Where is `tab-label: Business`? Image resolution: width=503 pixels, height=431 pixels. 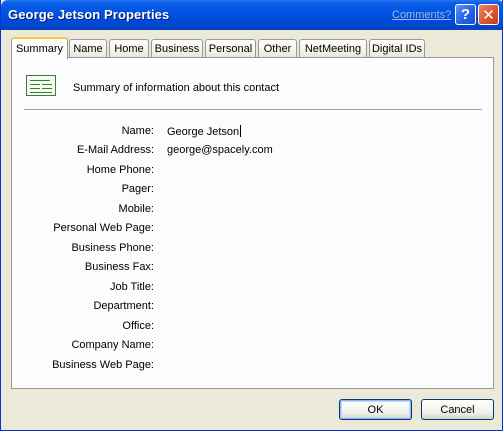
tab-label: Business is located at coordinates (177, 48).